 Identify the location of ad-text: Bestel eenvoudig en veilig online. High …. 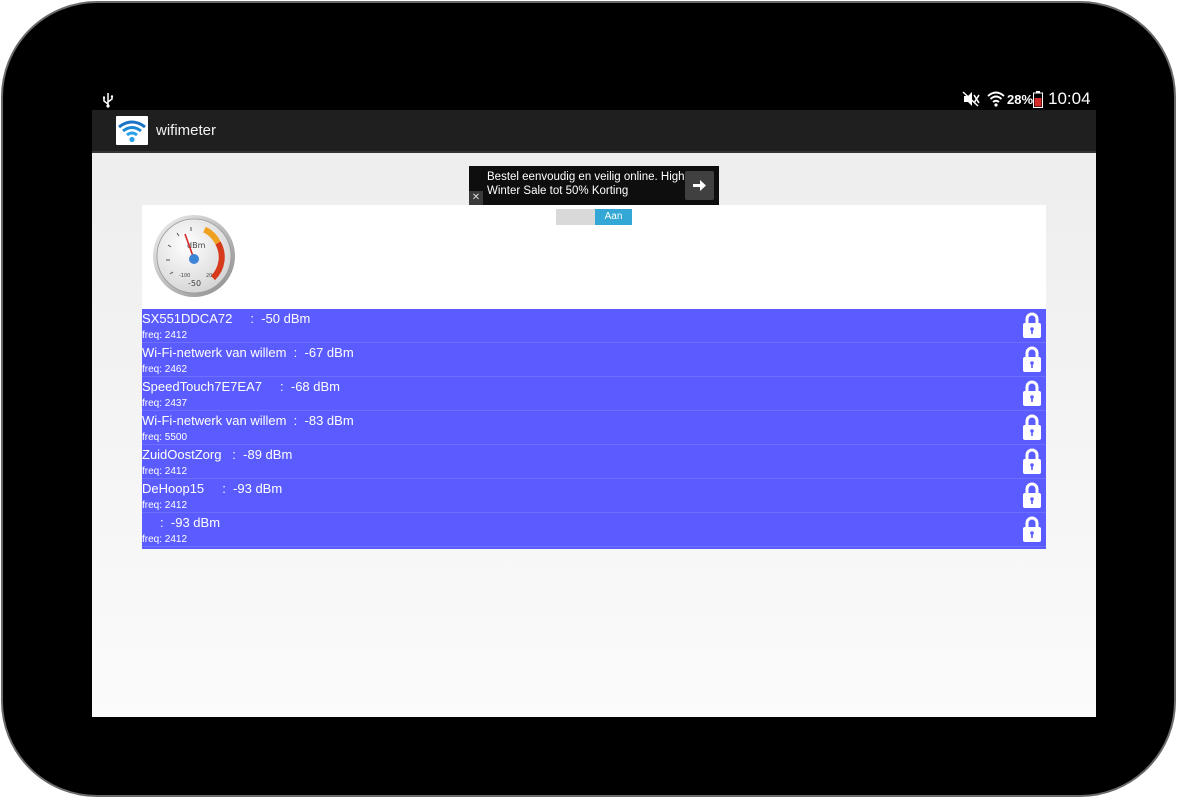
(587, 184).